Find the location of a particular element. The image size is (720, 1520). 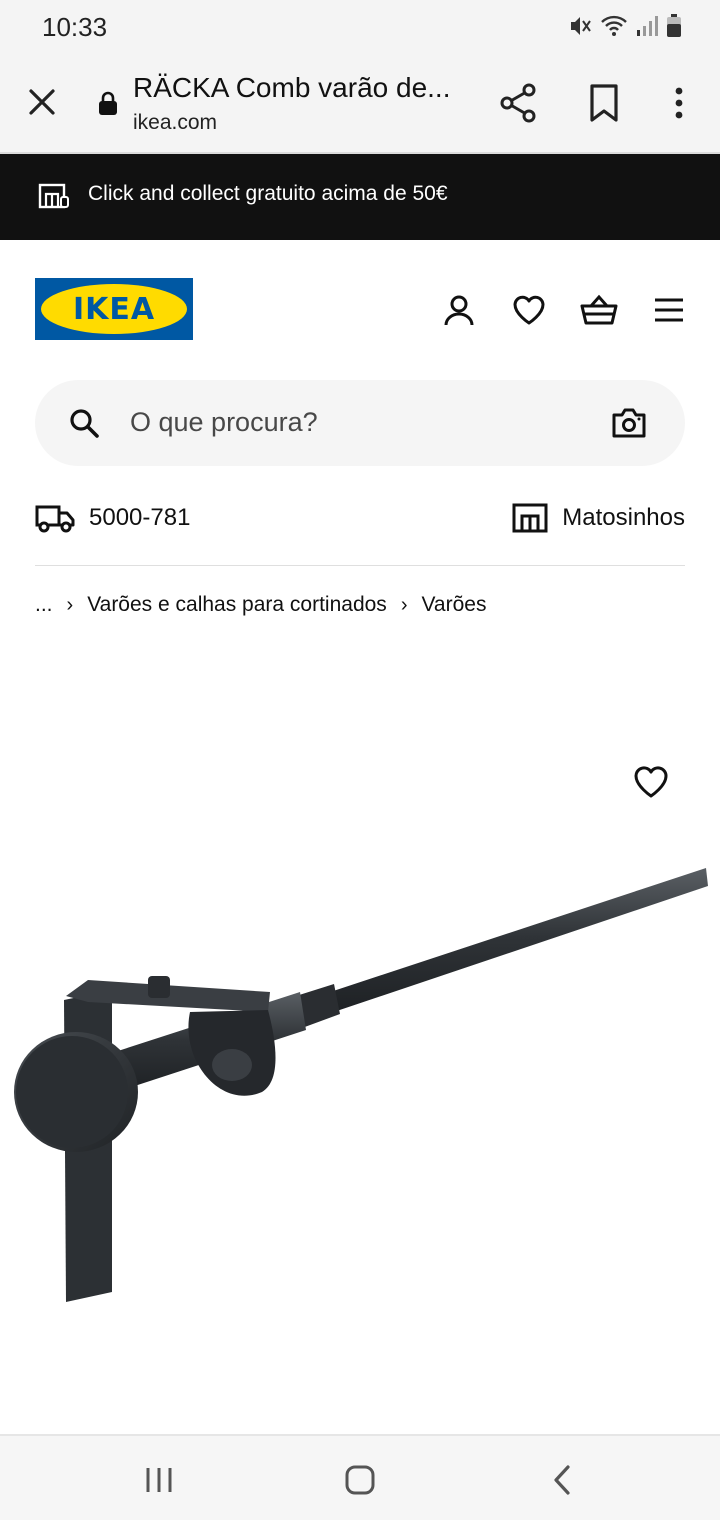

recents-button is located at coordinates (159, 1480).